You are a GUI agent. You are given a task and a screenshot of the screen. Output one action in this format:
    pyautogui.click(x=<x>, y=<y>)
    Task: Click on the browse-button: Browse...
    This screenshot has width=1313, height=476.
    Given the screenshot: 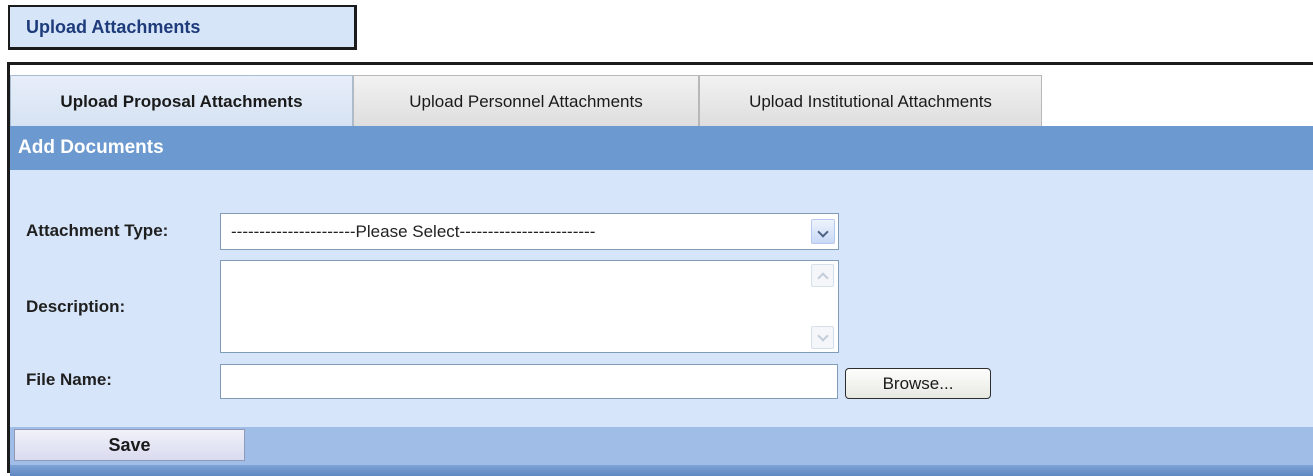 What is the action you would take?
    pyautogui.click(x=918, y=383)
    